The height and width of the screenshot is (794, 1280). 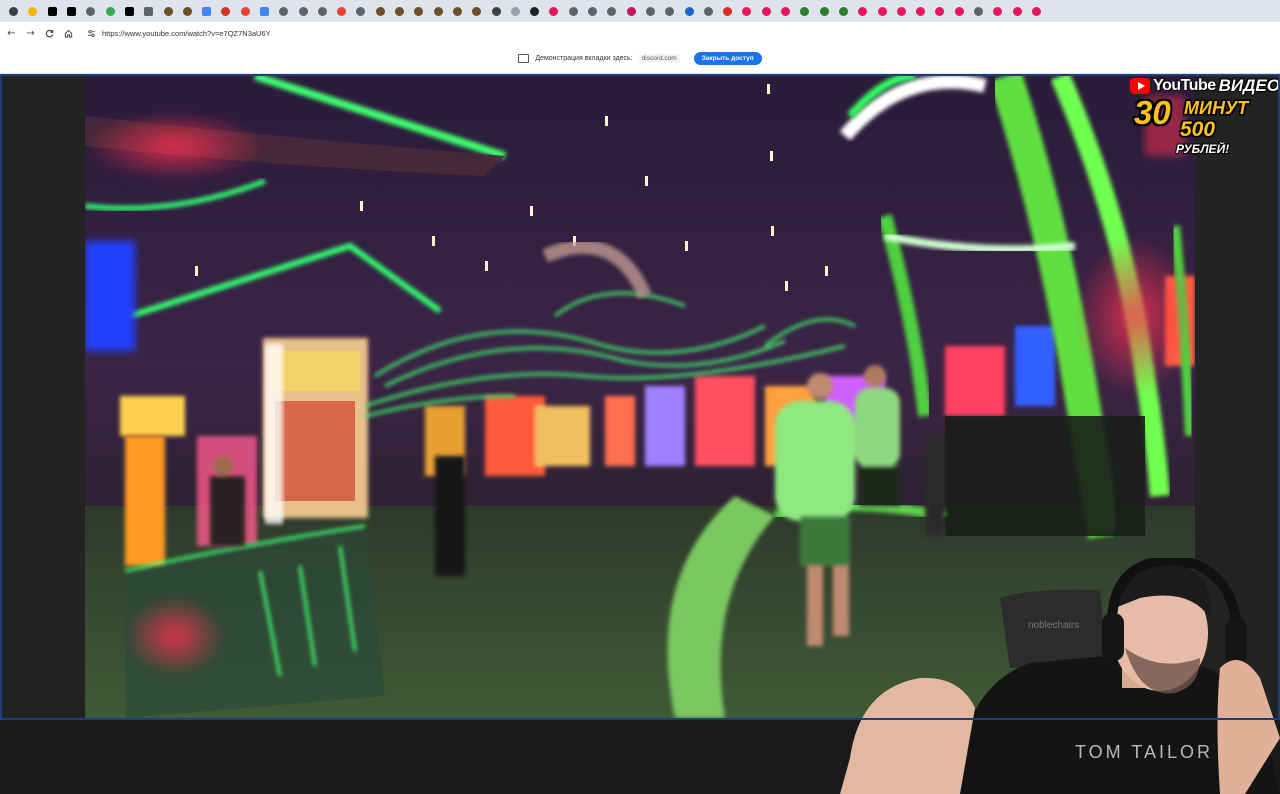 I want to click on forward-button: →, so click(x=30, y=33).